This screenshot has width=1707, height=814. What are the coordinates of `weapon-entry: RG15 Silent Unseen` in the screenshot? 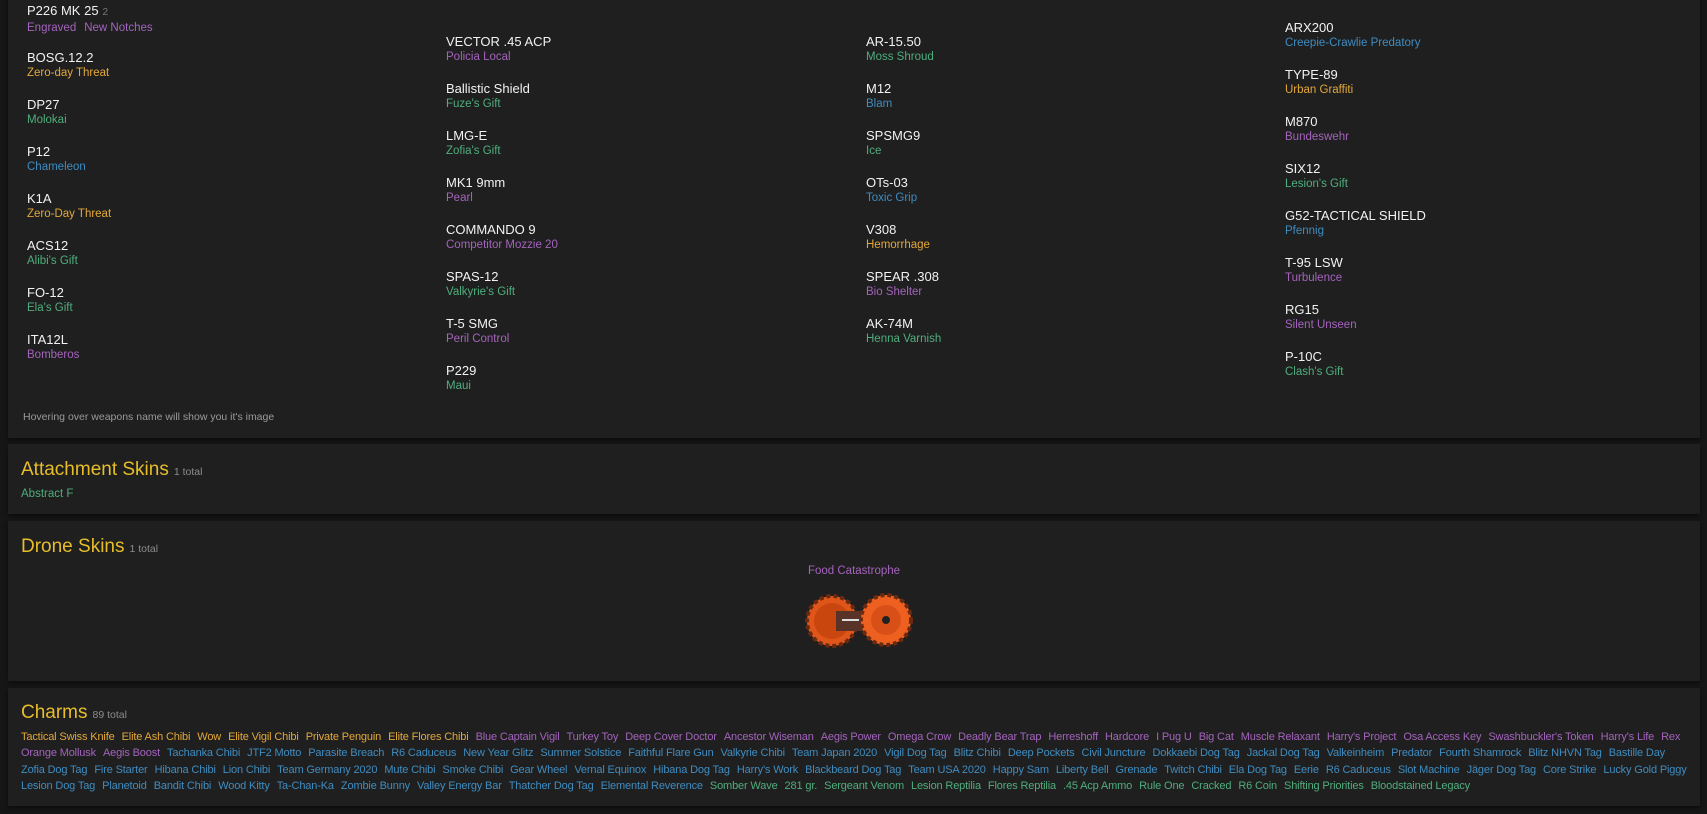 It's located at (1485, 325).